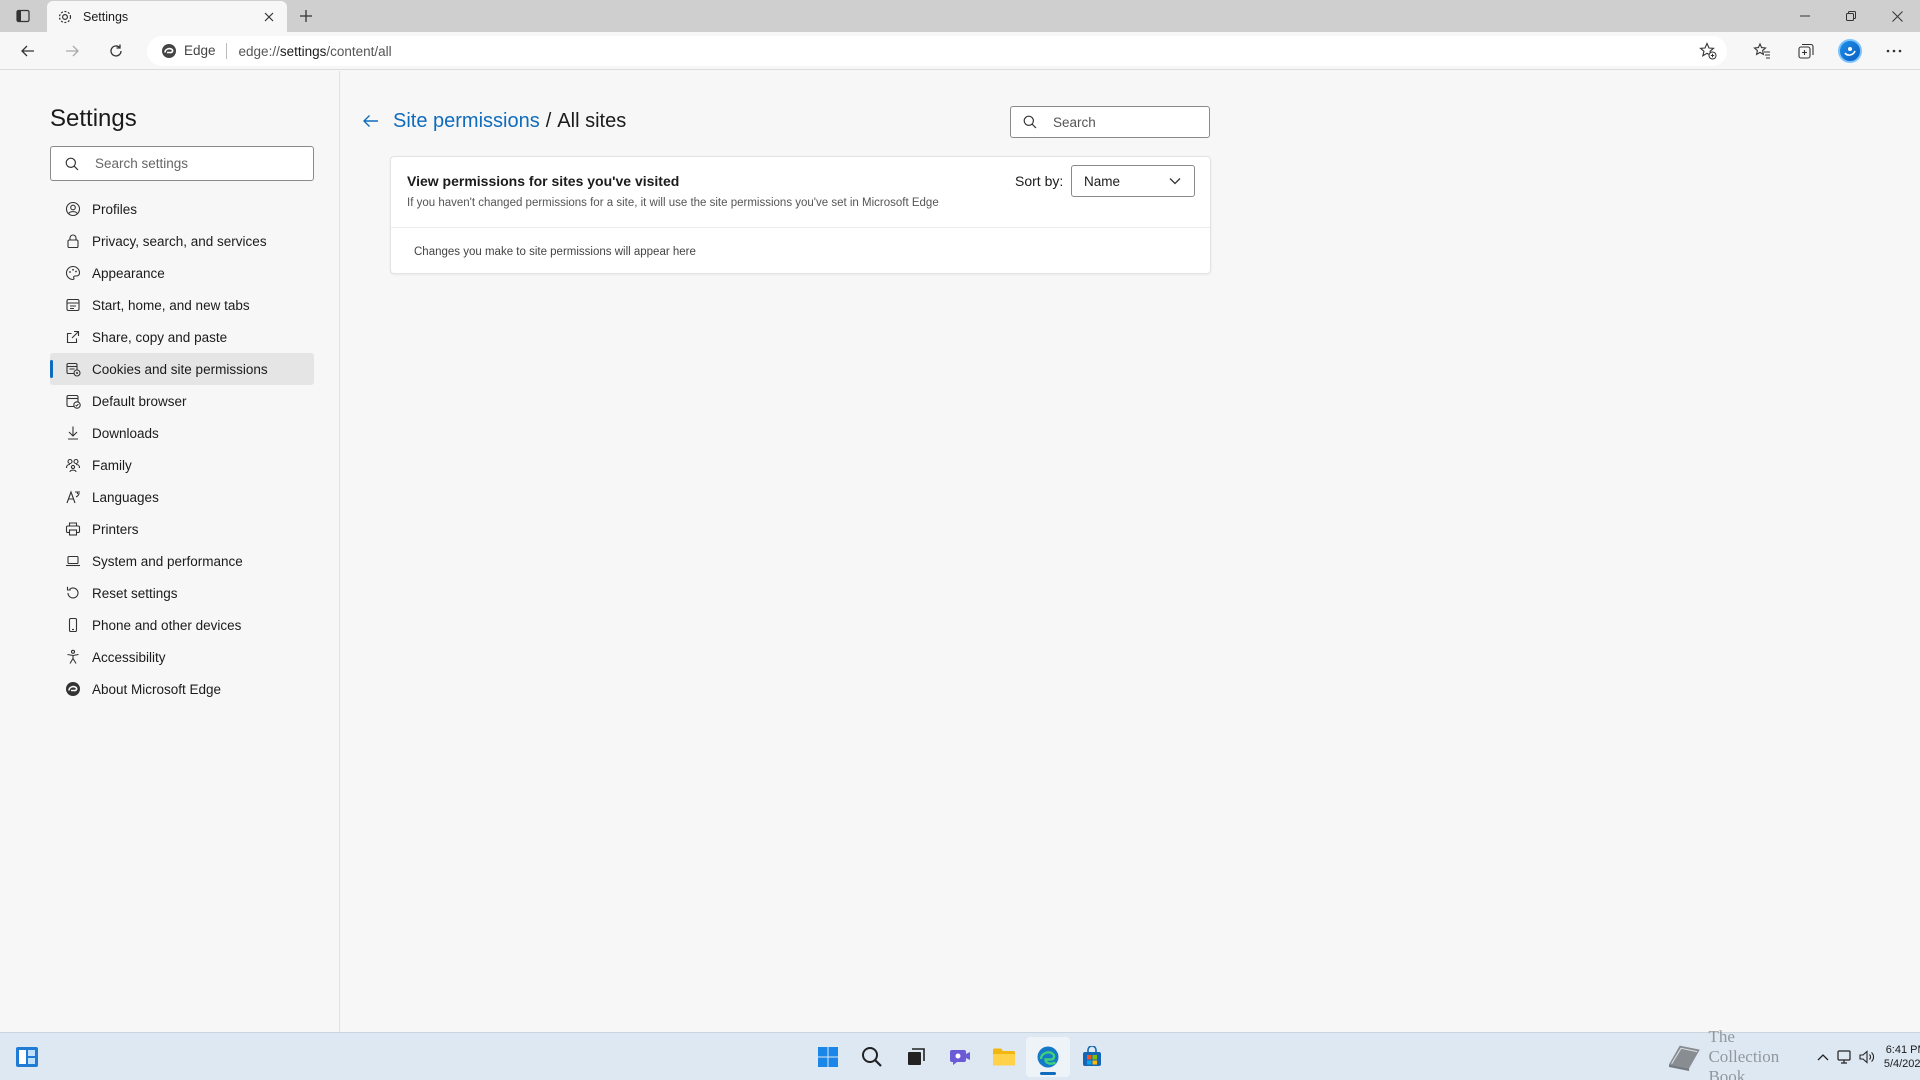 This screenshot has width=1920, height=1080. I want to click on window-controls, so click(1851, 16).